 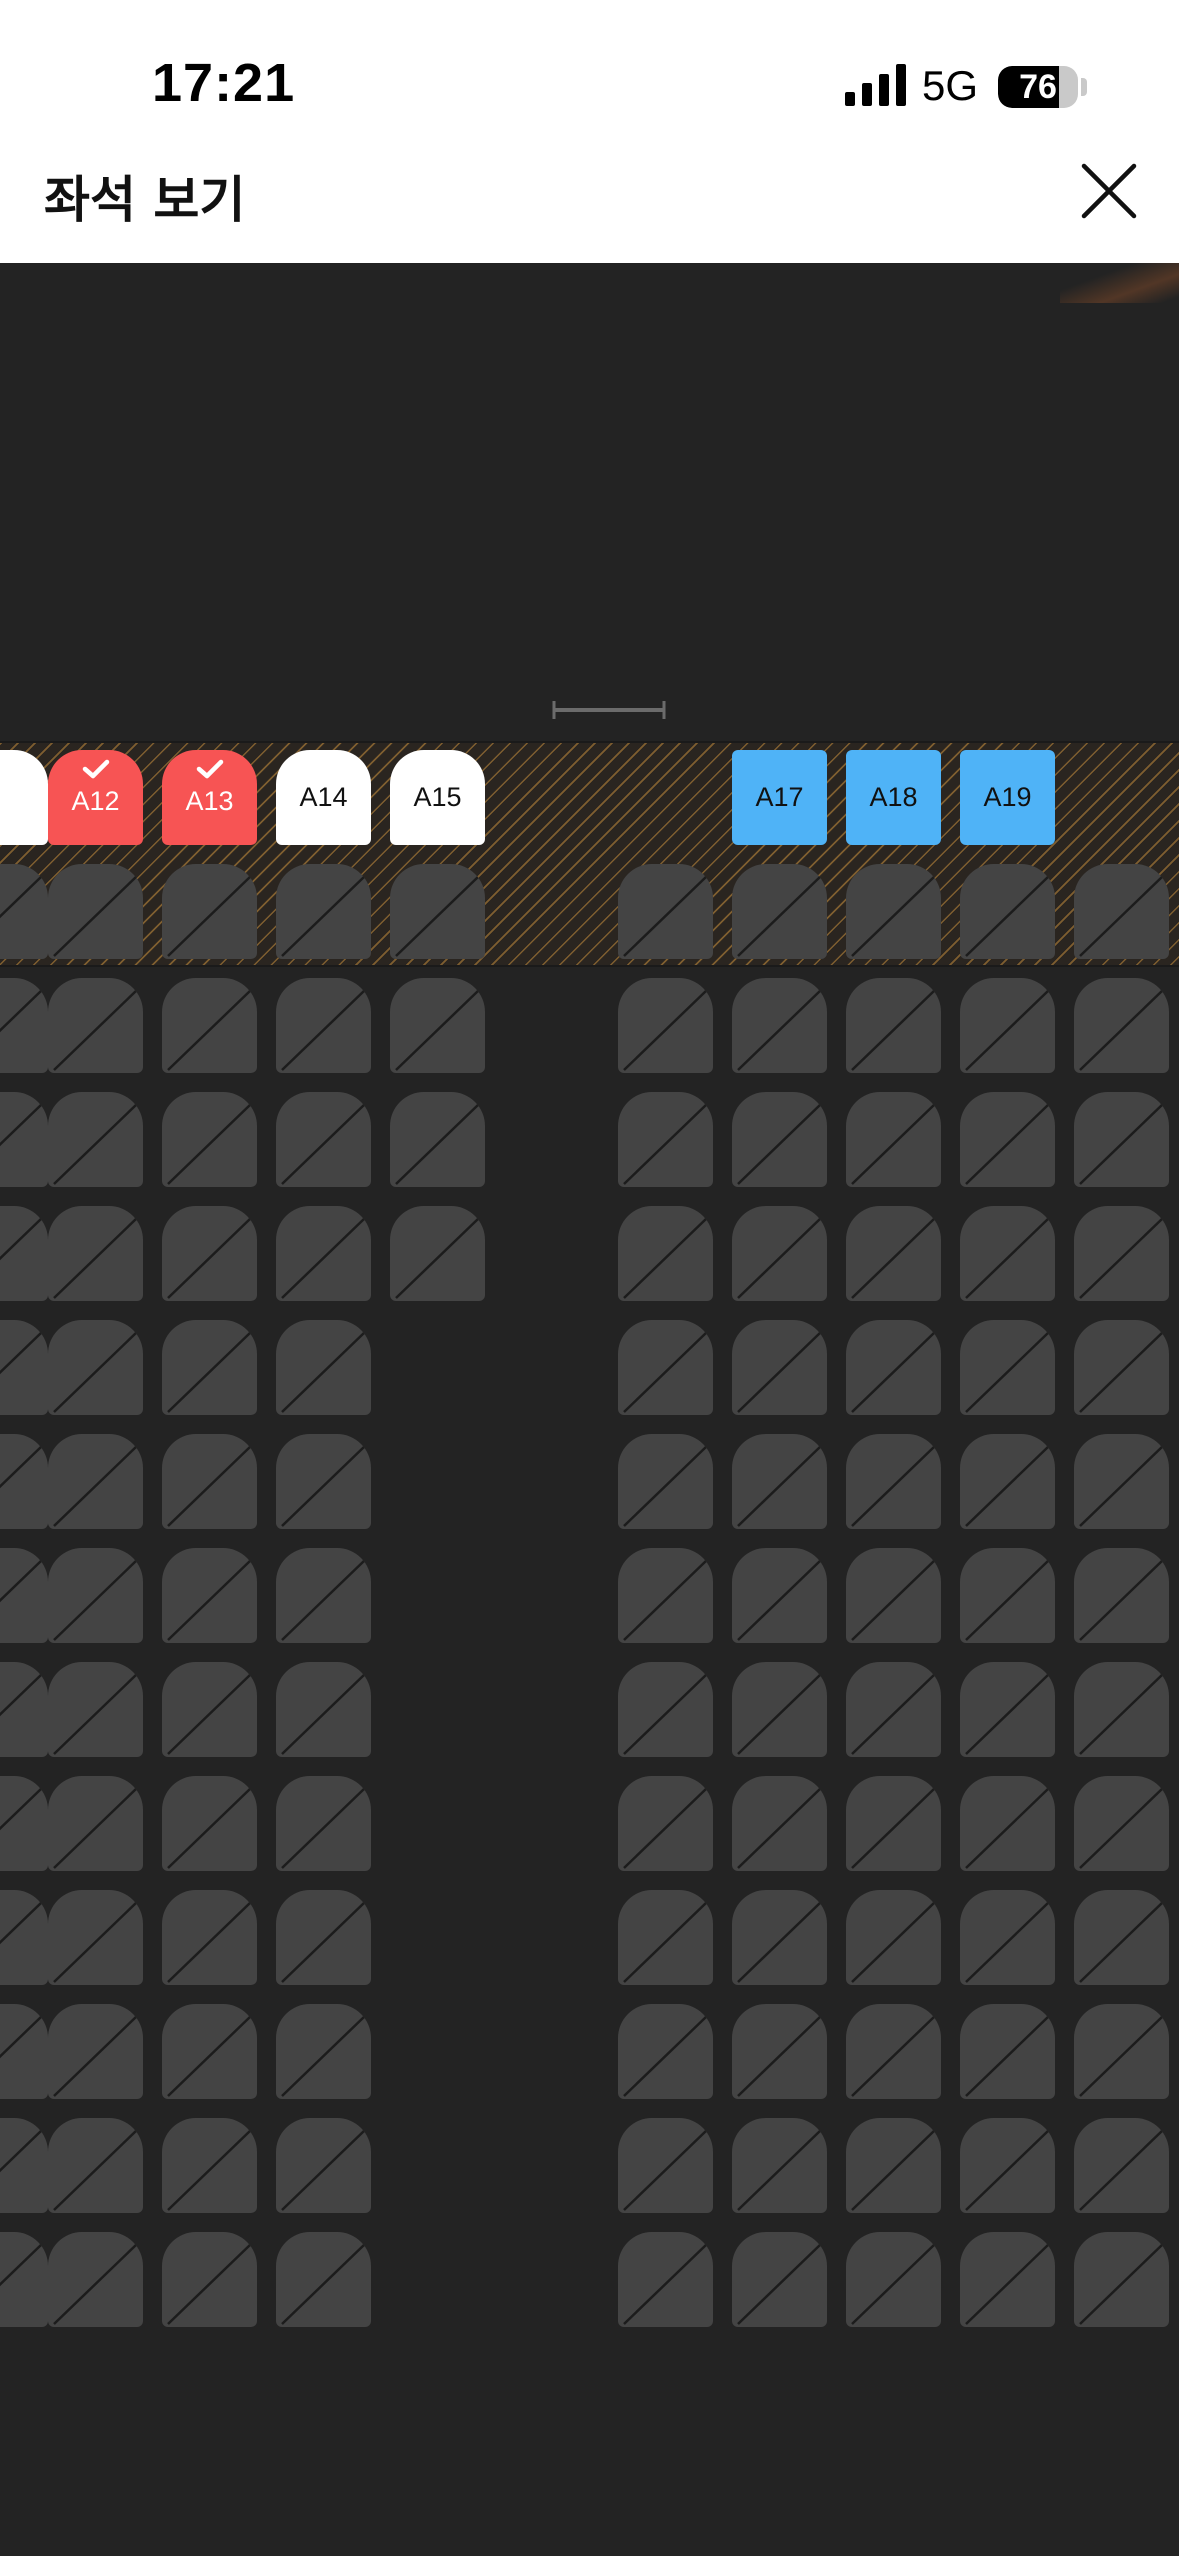 What do you see at coordinates (95, 797) in the screenshot?
I see `seat-selected-a12: A12` at bounding box center [95, 797].